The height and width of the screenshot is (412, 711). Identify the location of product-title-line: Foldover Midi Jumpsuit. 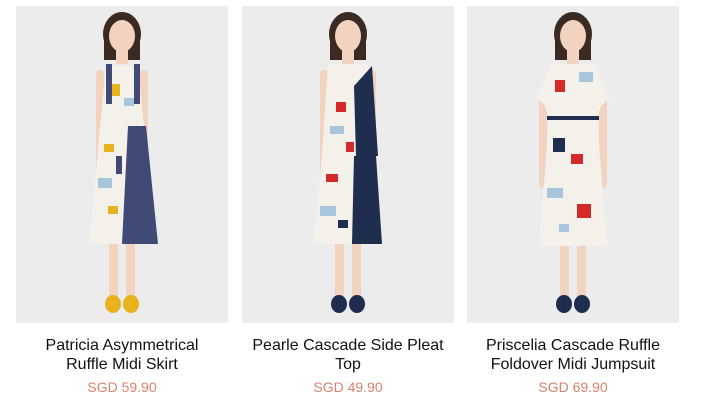
(573, 364).